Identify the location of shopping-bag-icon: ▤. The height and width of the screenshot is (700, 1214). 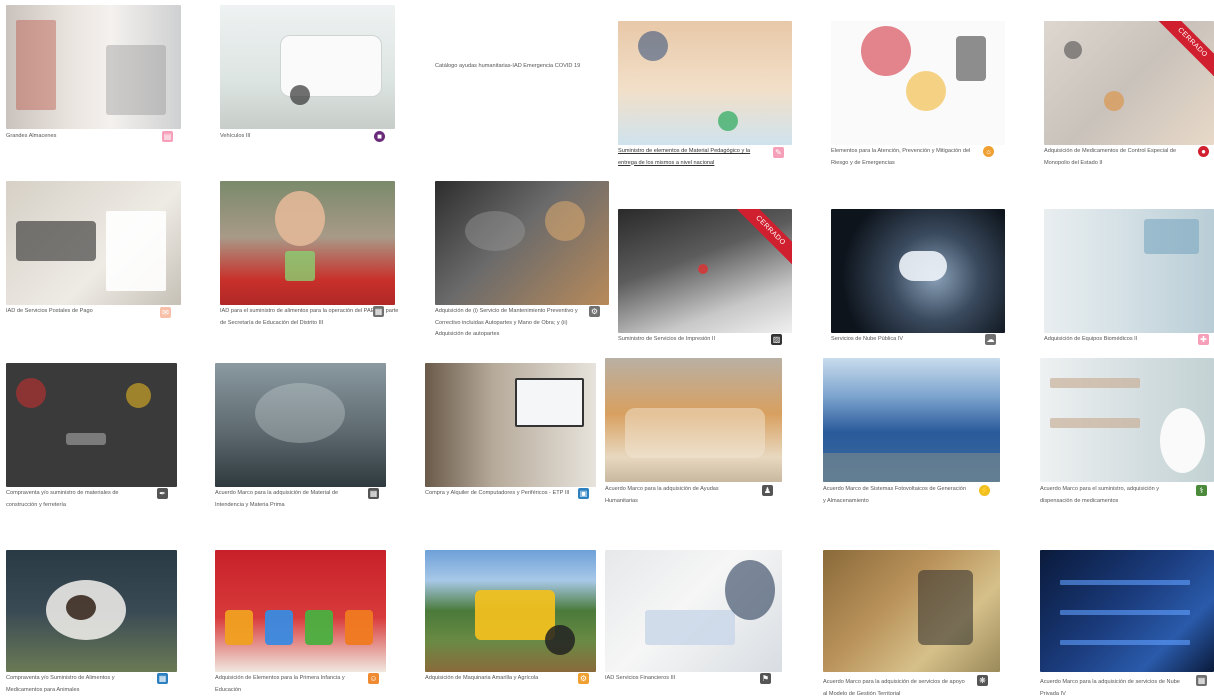
(167, 136).